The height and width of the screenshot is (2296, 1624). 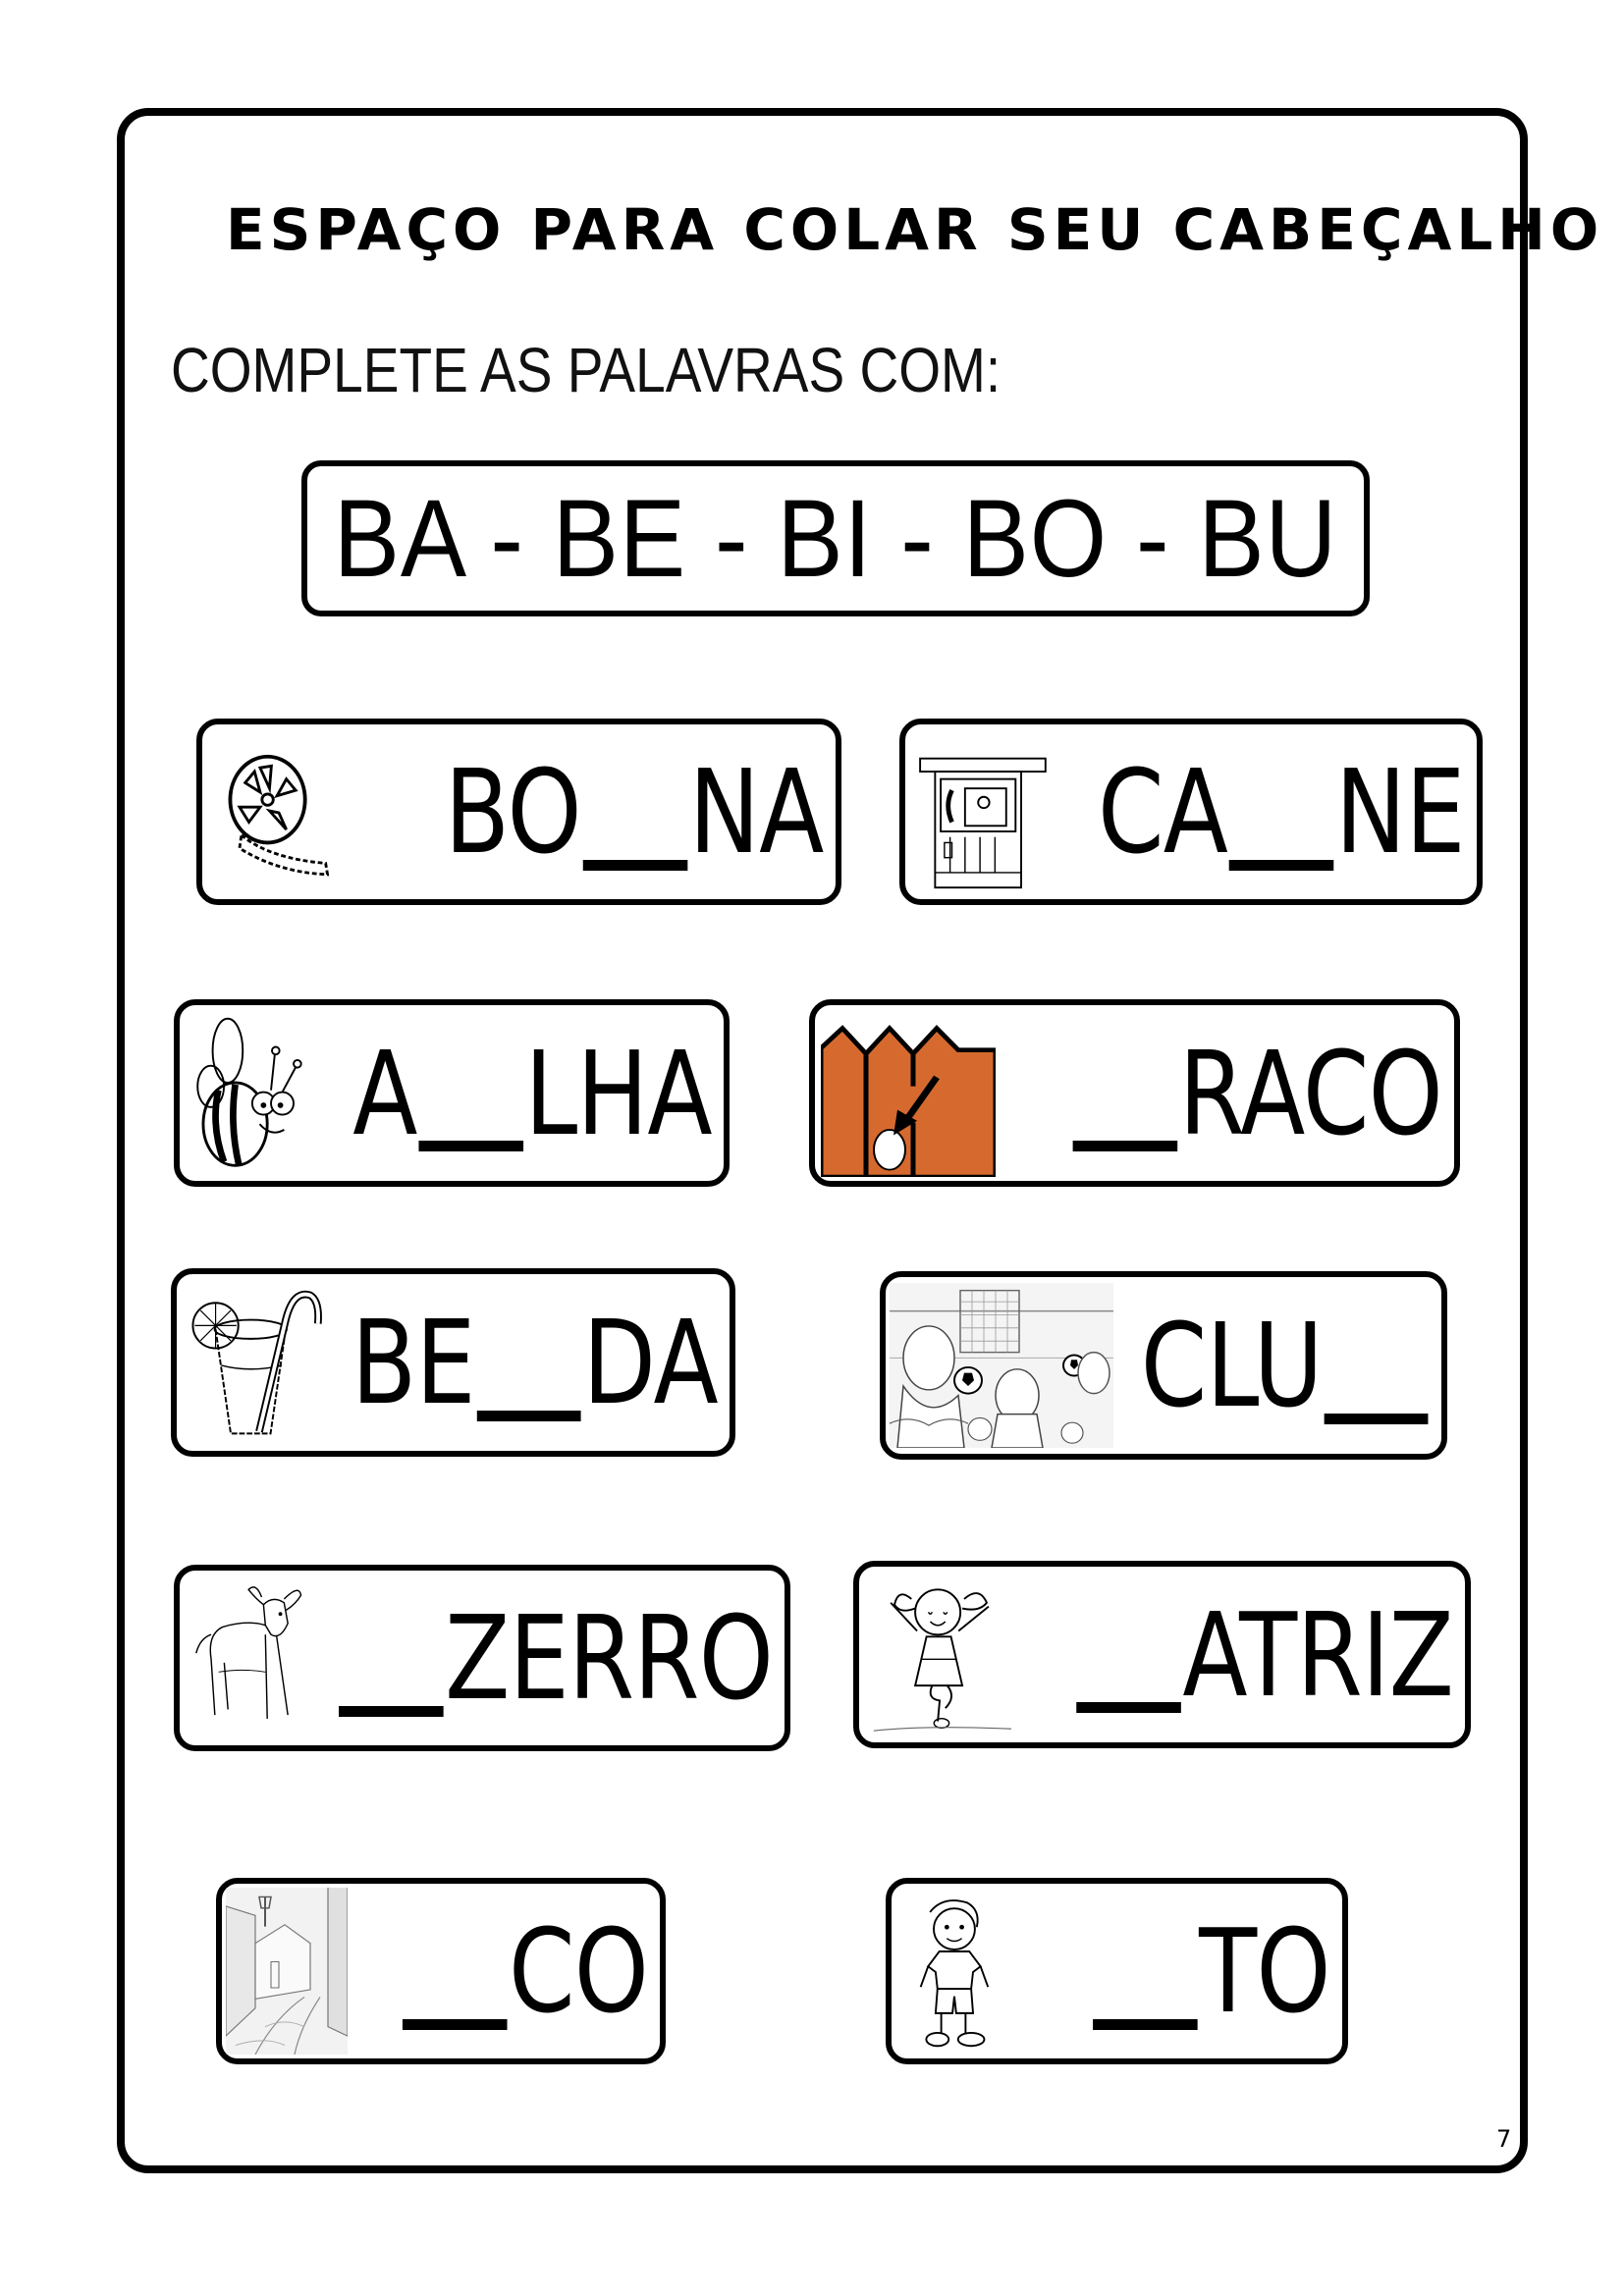 I want to click on exercise-card: ATRIZ, so click(x=1162, y=1654).